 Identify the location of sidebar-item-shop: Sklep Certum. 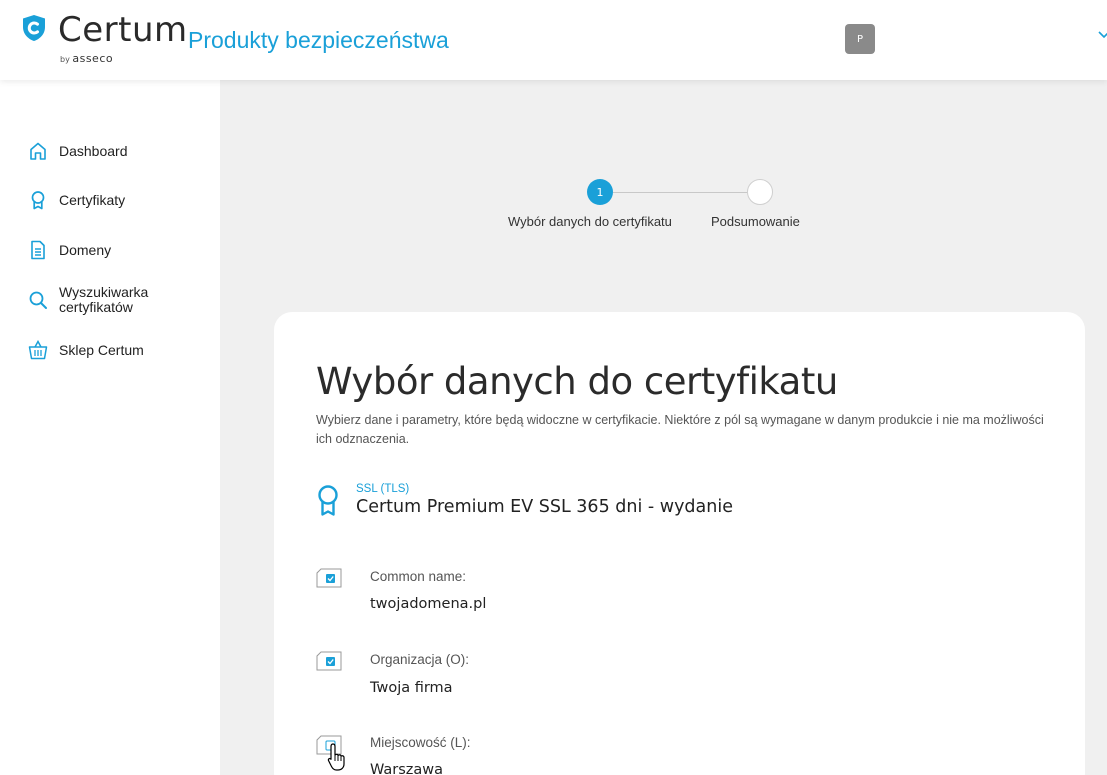
(86, 350).